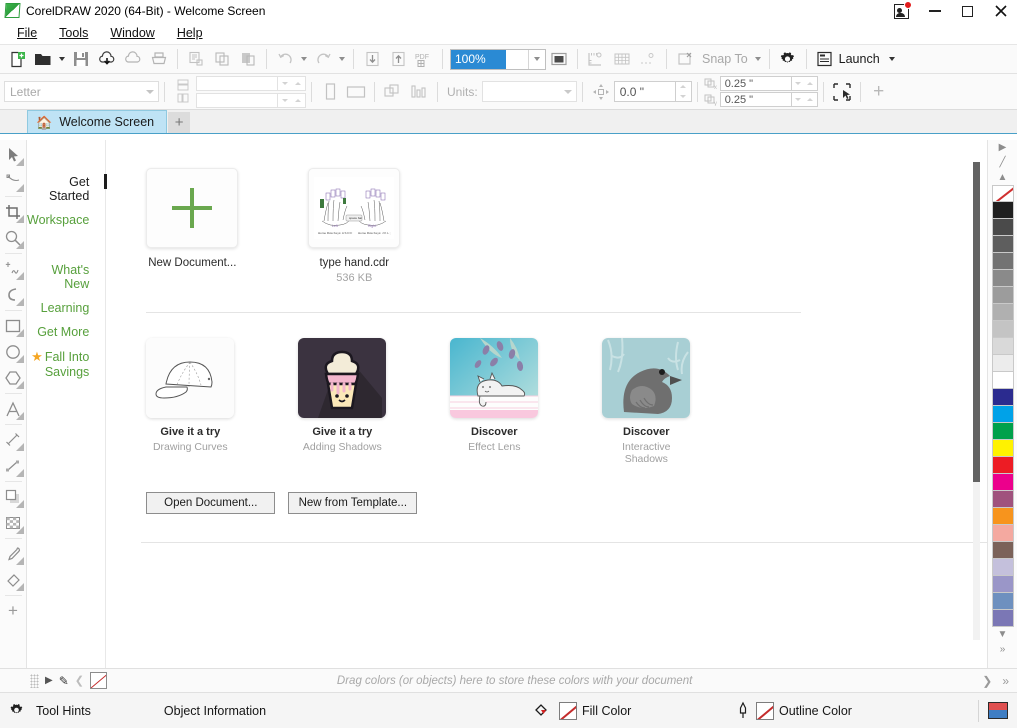 The width and height of the screenshot is (1017, 728). Describe the element at coordinates (66, 332) in the screenshot. I see `sidebar-item-get-more: Get More` at that location.